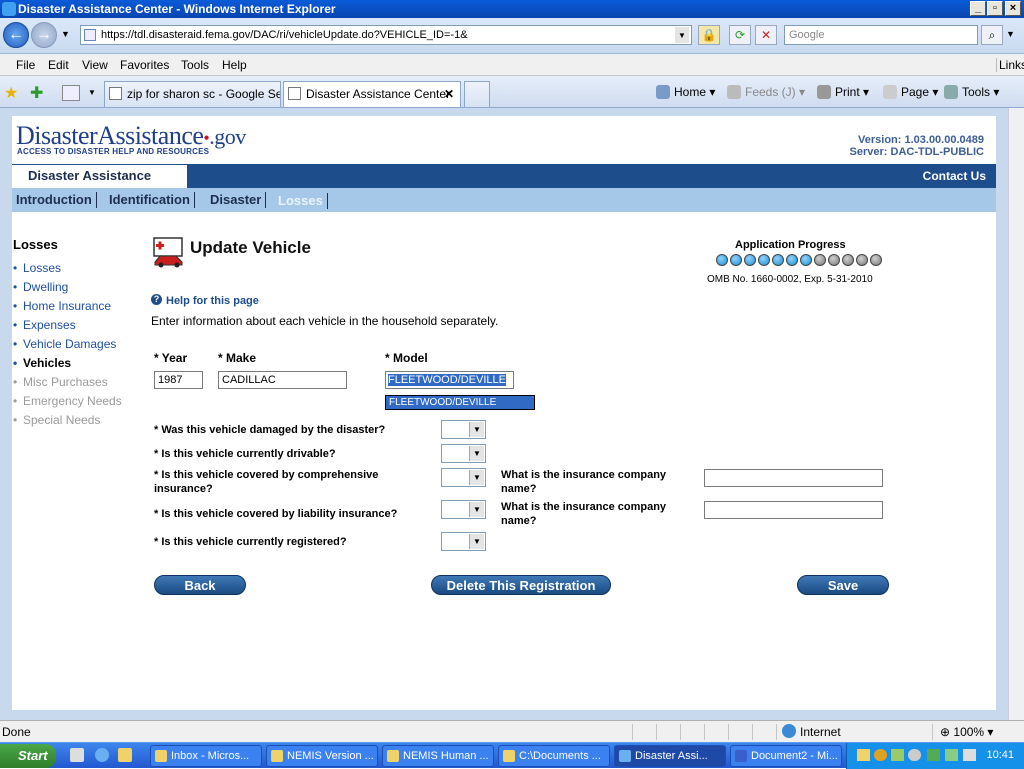 This screenshot has height=769, width=1024. I want to click on model-autocomplete-suggestion: FLEETWOOD/DEVILLE, so click(460, 402).